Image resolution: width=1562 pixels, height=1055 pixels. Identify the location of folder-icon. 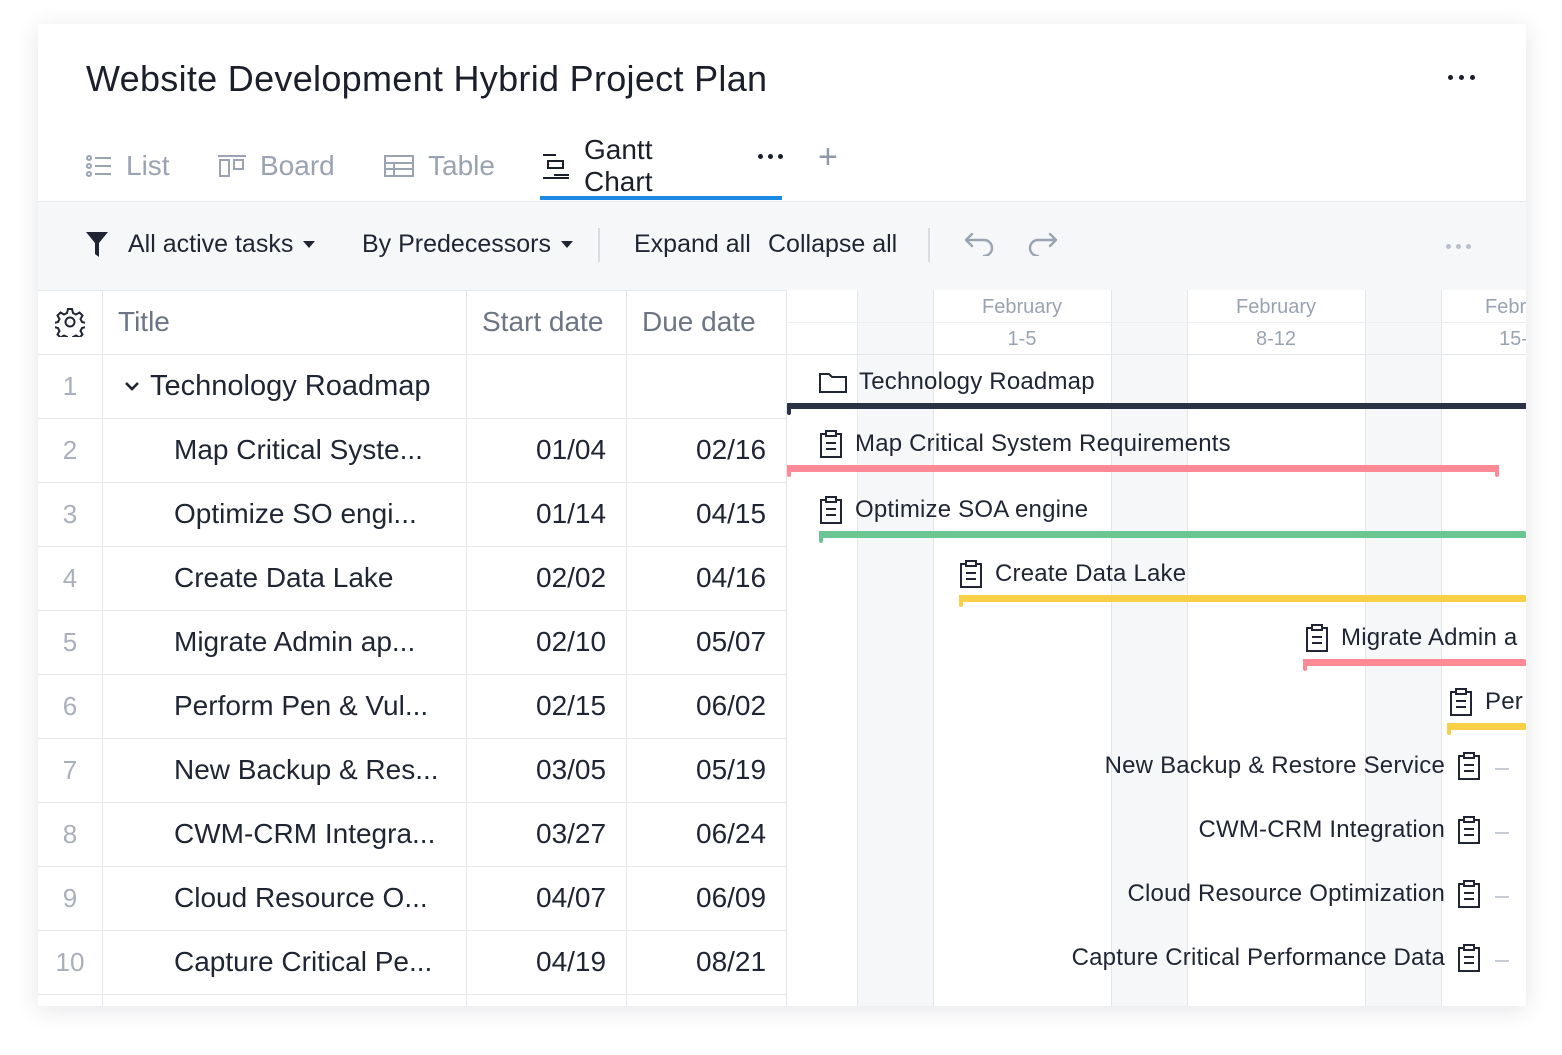
(833, 382).